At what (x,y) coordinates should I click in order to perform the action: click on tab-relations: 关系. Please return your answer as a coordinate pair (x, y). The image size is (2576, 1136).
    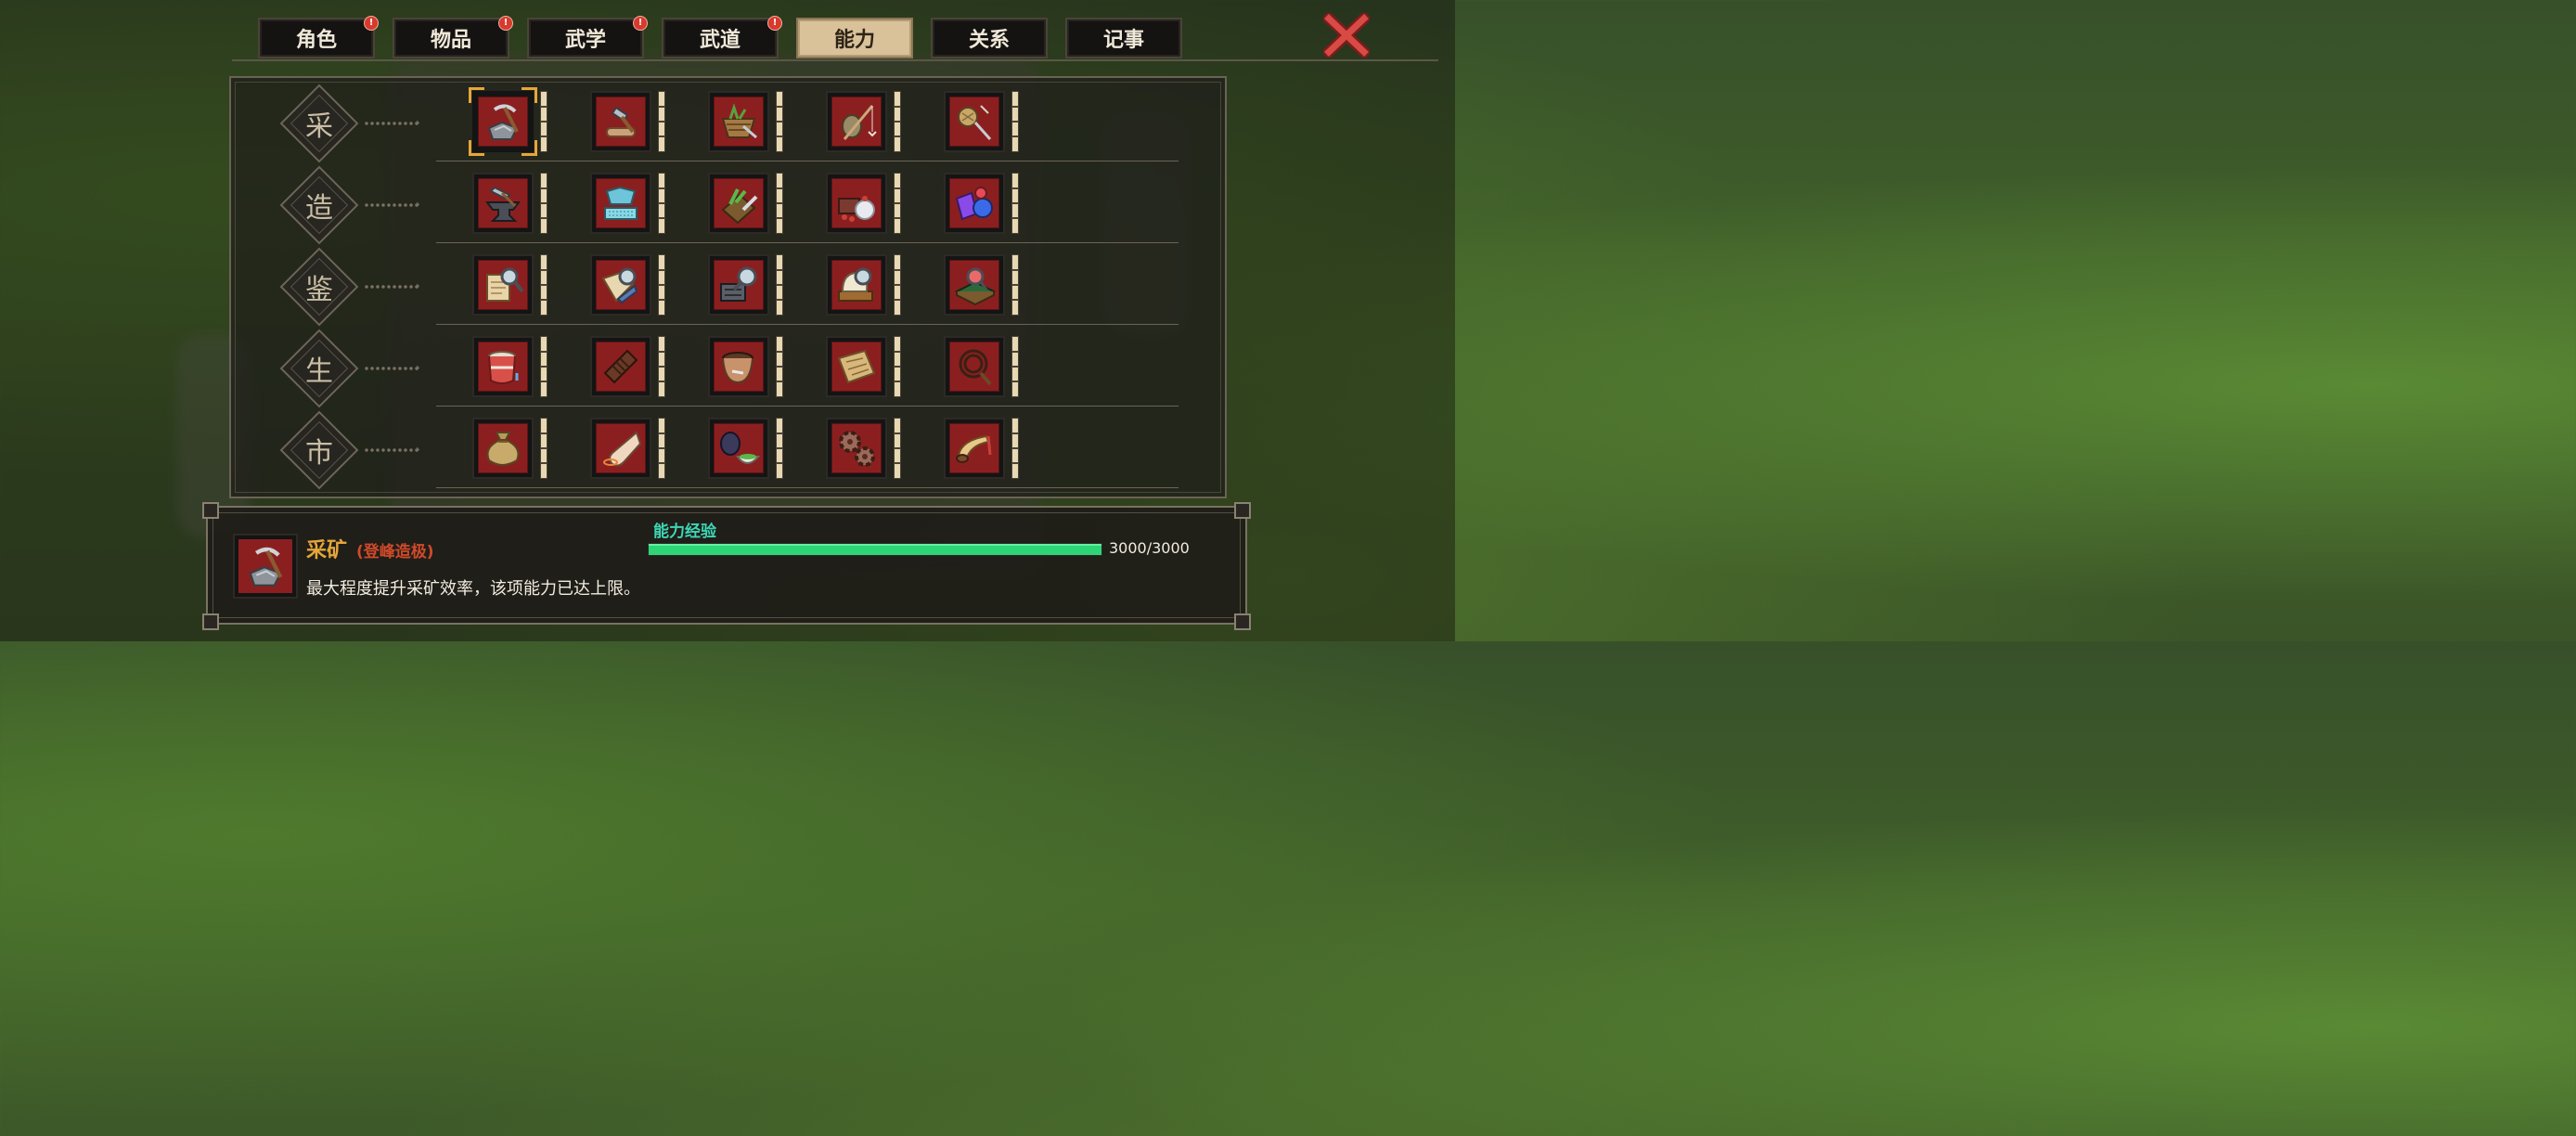
    Looking at the image, I should click on (990, 38).